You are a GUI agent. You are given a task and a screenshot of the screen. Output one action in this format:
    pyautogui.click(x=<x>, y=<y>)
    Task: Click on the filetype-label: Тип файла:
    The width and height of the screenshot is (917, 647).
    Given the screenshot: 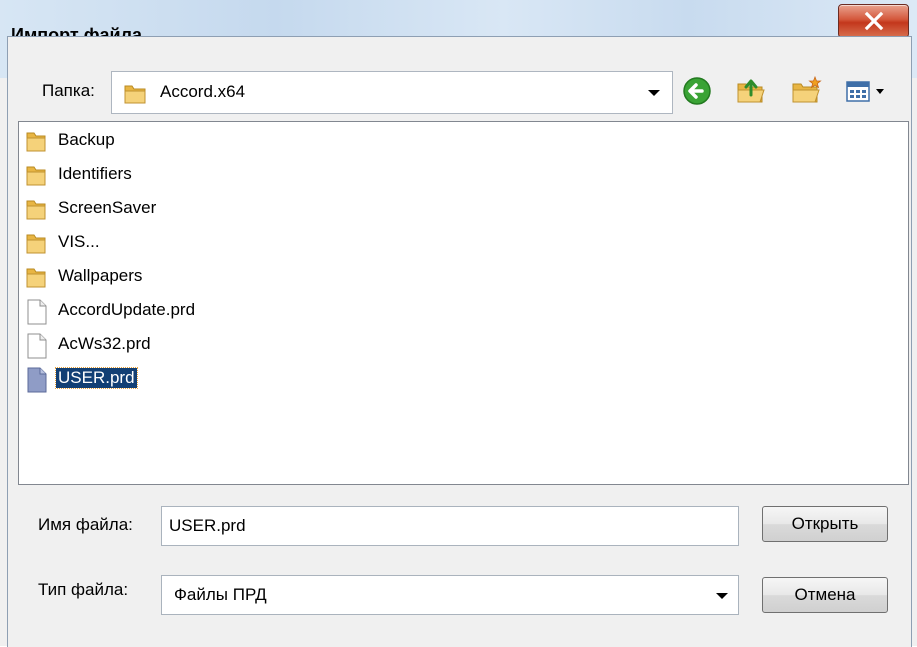 What is the action you would take?
    pyautogui.click(x=83, y=589)
    